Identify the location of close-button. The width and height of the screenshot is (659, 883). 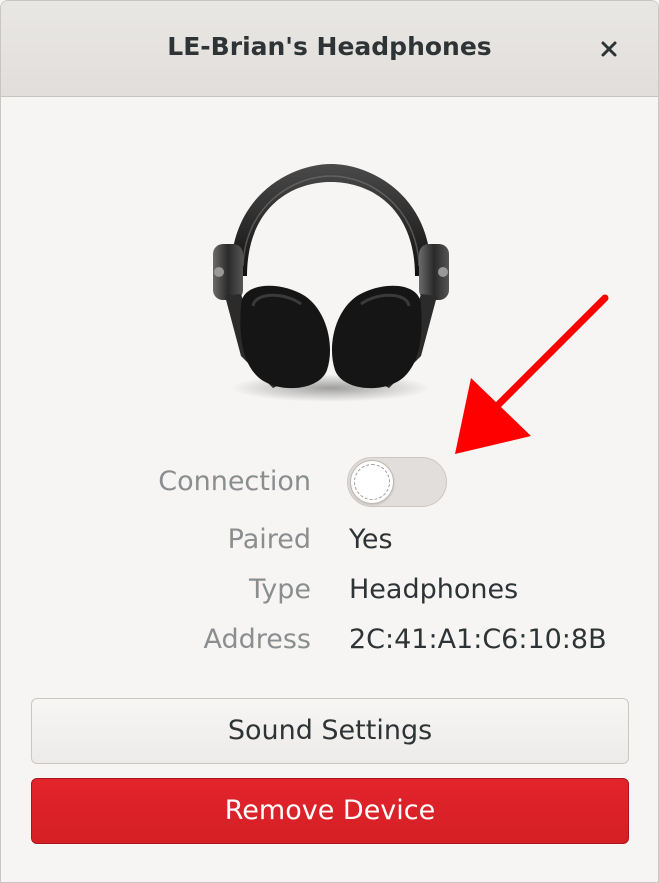
(609, 49).